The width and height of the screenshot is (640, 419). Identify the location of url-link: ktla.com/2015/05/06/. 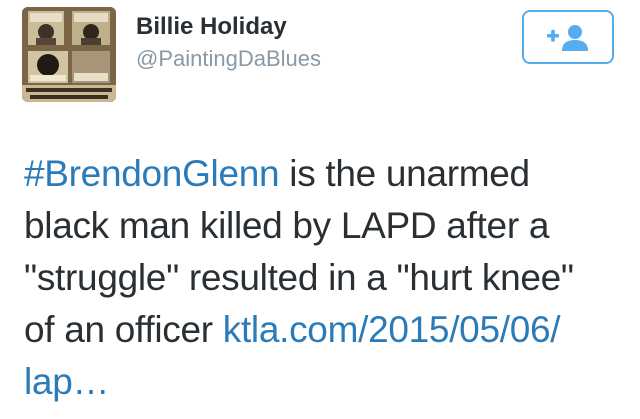
(392, 329).